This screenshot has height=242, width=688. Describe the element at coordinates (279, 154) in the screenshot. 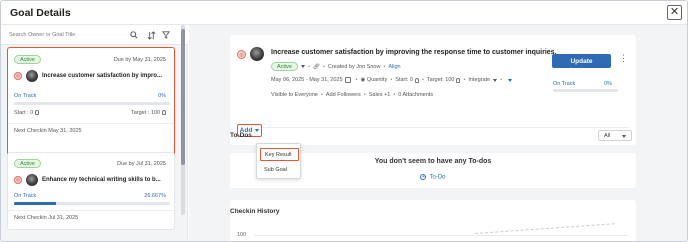

I see `menu-item-key-result: Key Result` at that location.